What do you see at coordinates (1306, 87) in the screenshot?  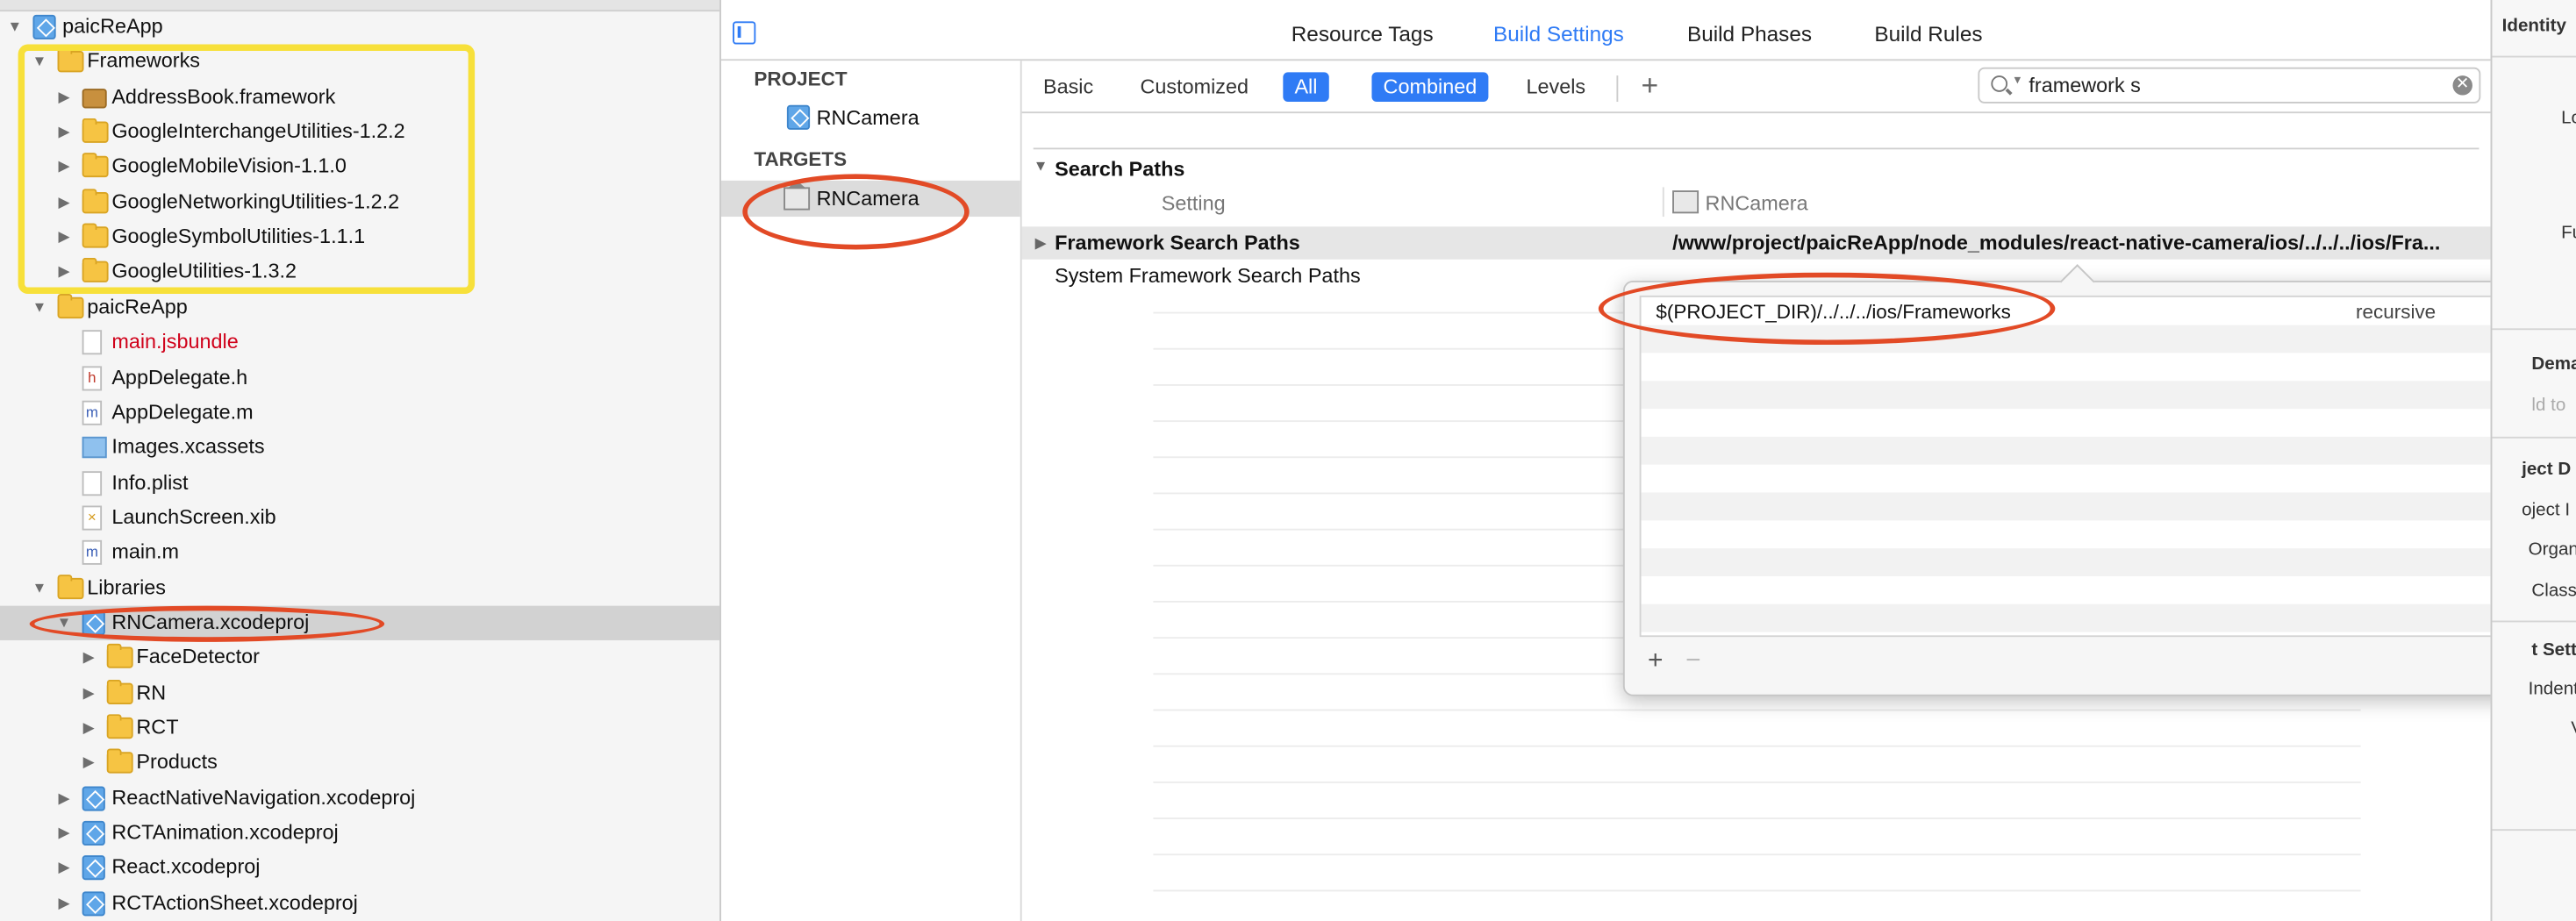 I see `filter-all-button: All` at bounding box center [1306, 87].